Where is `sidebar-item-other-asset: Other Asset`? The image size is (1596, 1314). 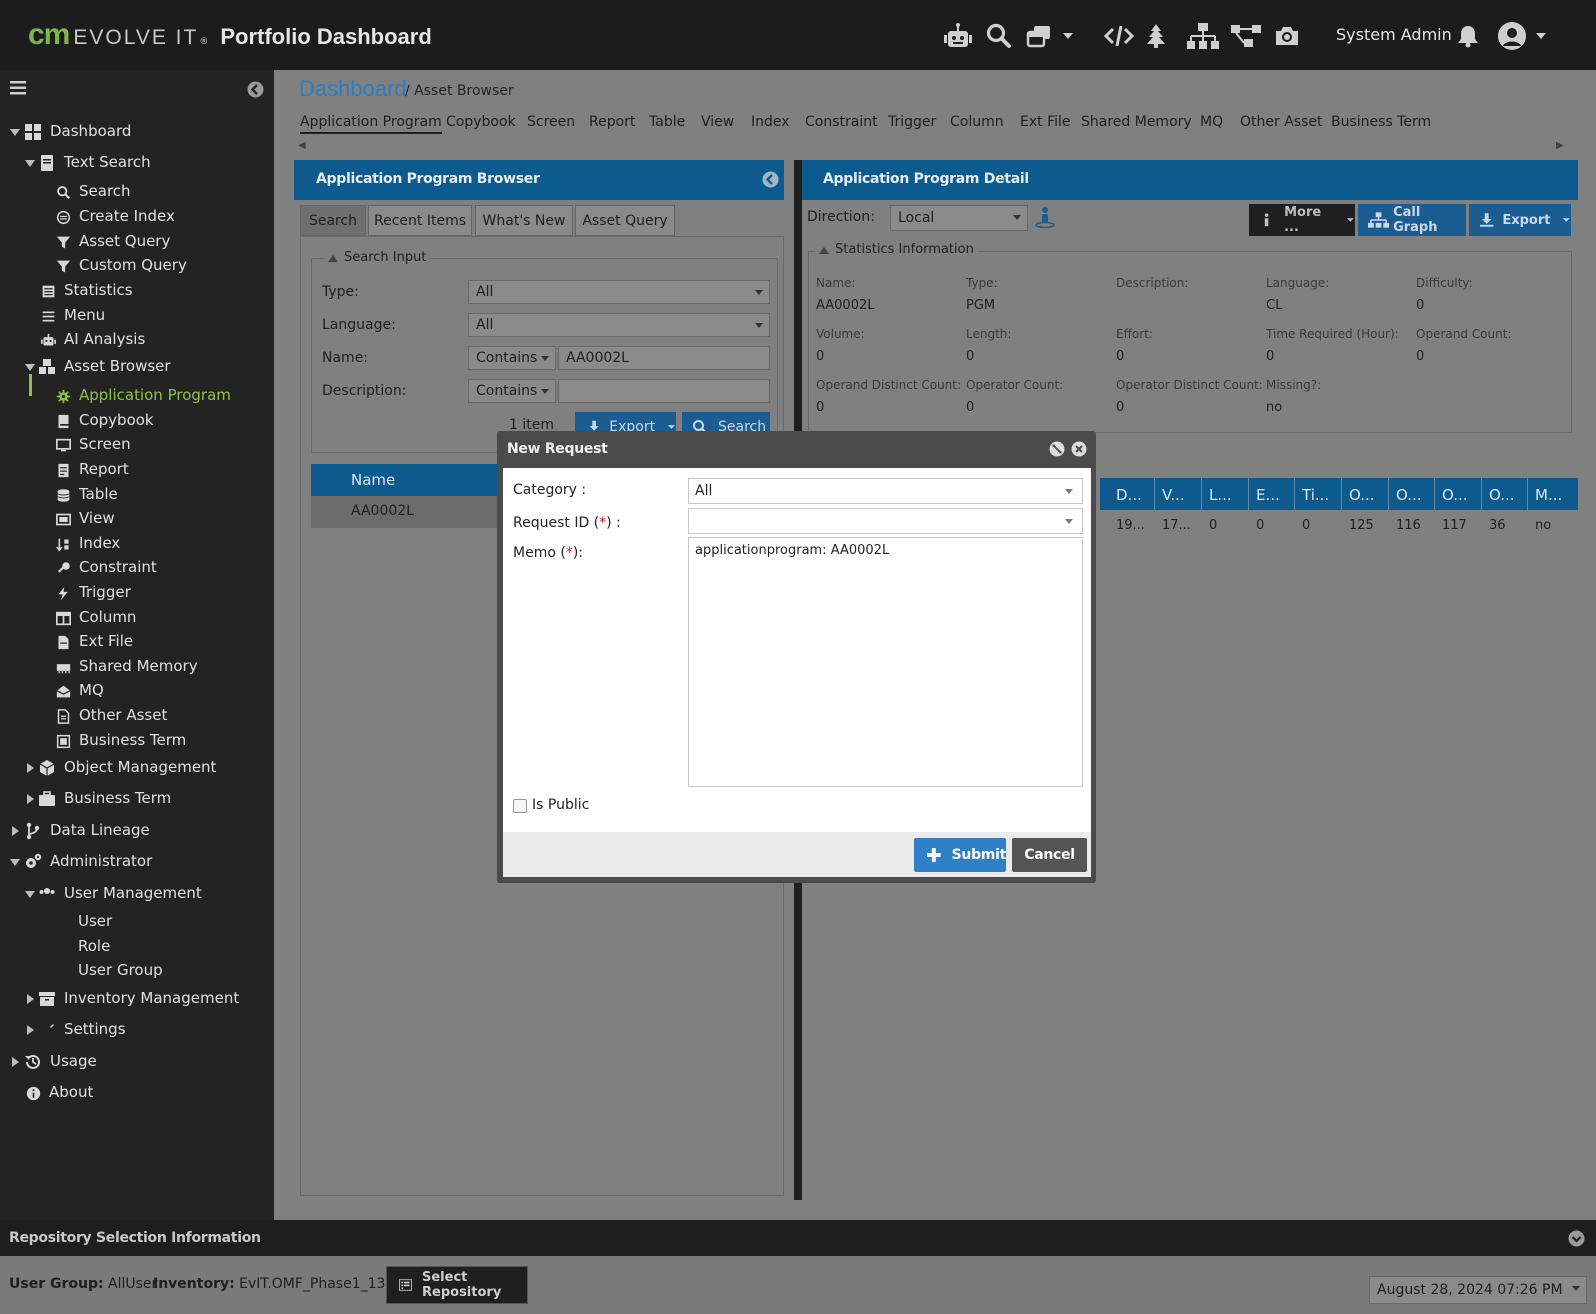
sidebar-item-other-asset: Other Asset is located at coordinates (135, 716).